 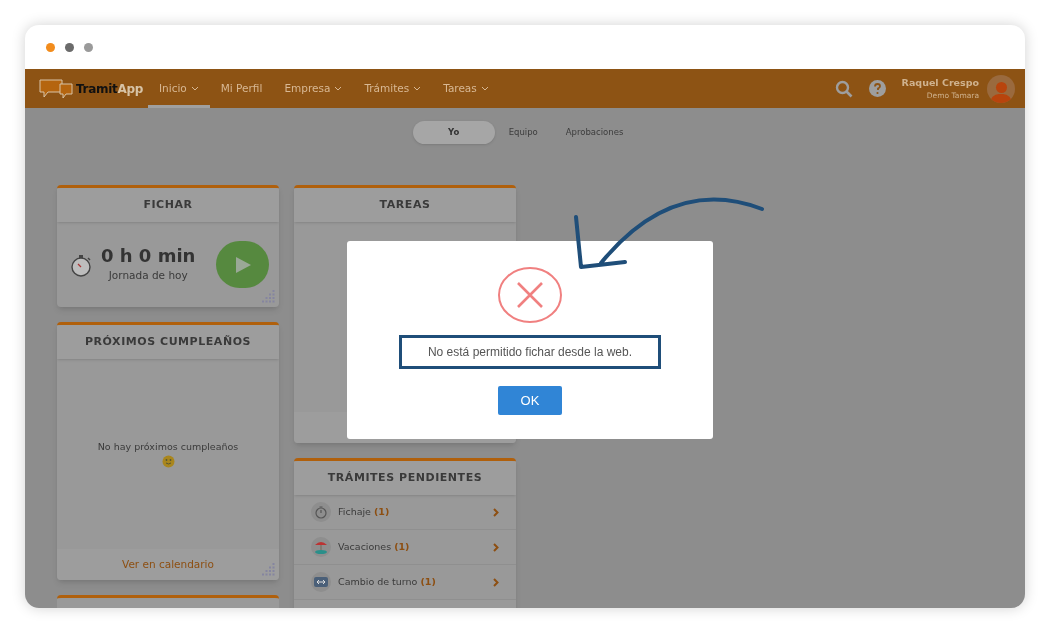 I want to click on beach-icon, so click(x=321, y=547).